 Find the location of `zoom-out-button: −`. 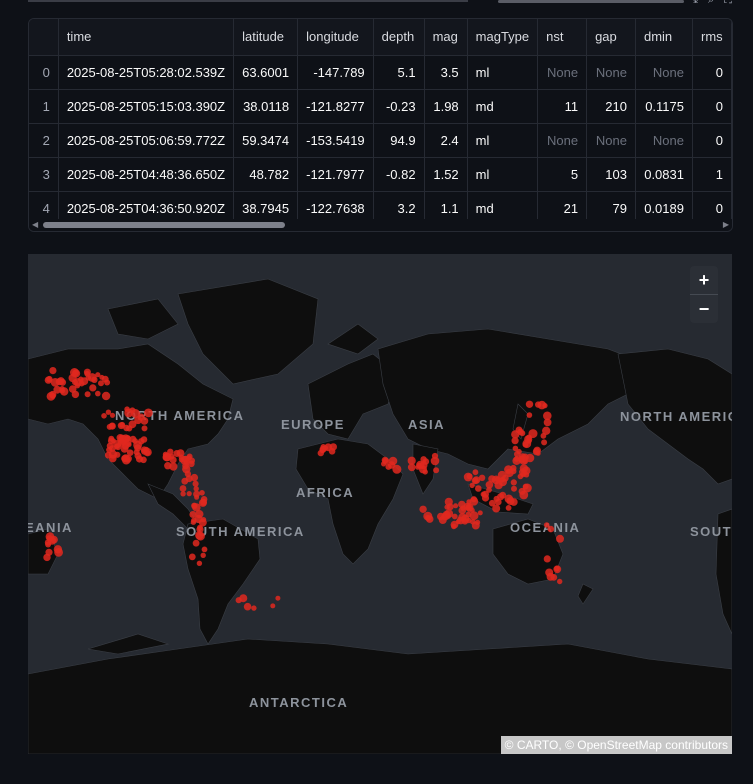

zoom-out-button: − is located at coordinates (704, 309).